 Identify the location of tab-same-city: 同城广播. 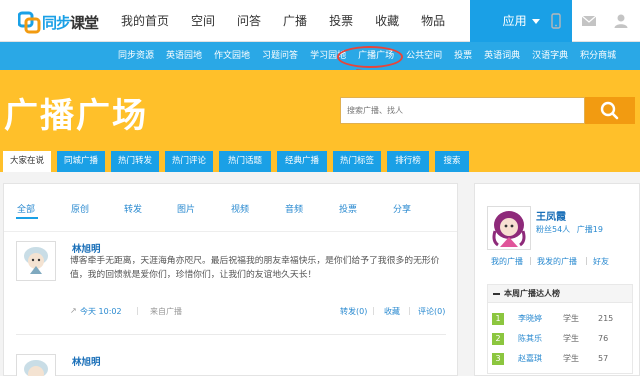
(81, 161).